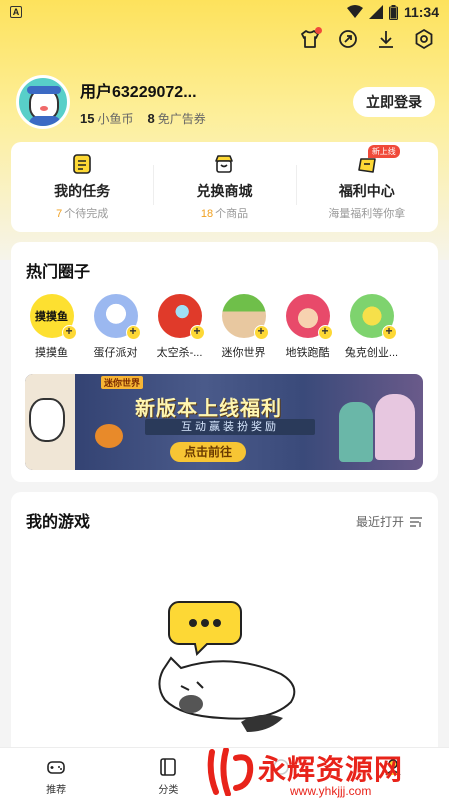 The height and width of the screenshot is (800, 449). What do you see at coordinates (82, 187) in the screenshot?
I see `my-tasks-entry: 我的任务 7 个待完成` at bounding box center [82, 187].